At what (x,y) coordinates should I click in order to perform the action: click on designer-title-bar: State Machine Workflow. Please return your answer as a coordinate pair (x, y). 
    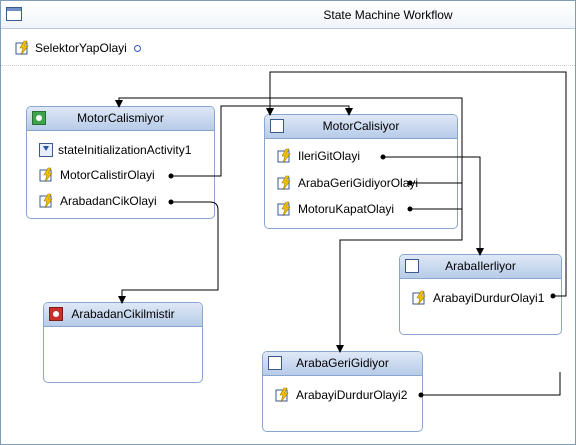
    Looking at the image, I should click on (288, 15).